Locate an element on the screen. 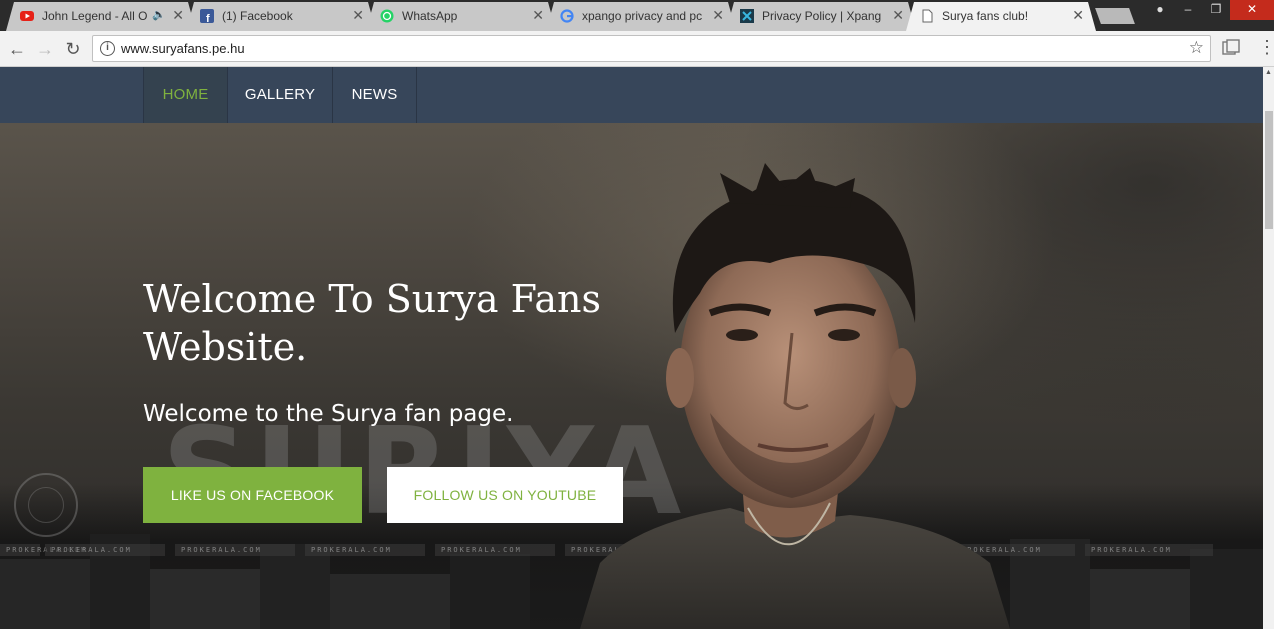  tab-google: xpango privacy and pc ✕ is located at coordinates (641, 16).